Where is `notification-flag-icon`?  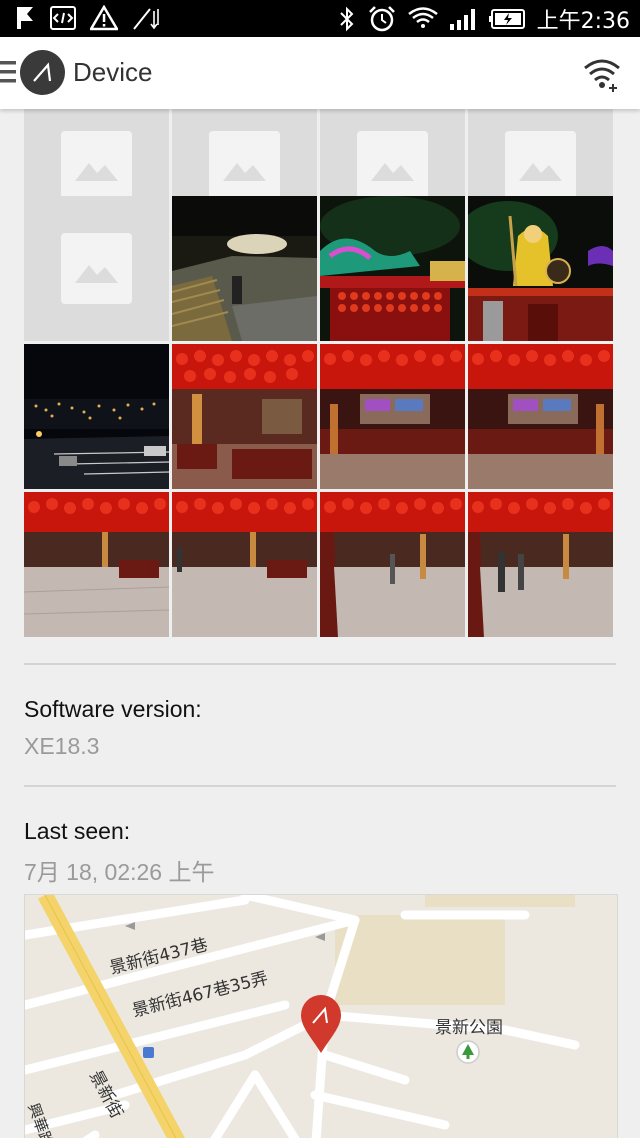 notification-flag-icon is located at coordinates (25, 18).